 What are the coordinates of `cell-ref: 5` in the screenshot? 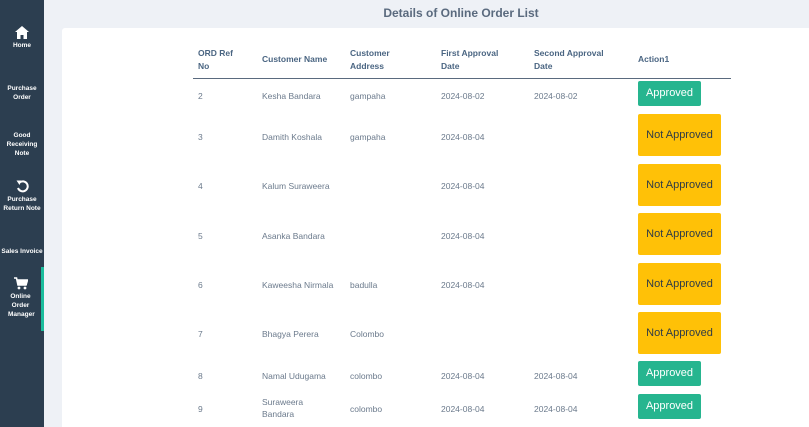 It's located at (200, 236).